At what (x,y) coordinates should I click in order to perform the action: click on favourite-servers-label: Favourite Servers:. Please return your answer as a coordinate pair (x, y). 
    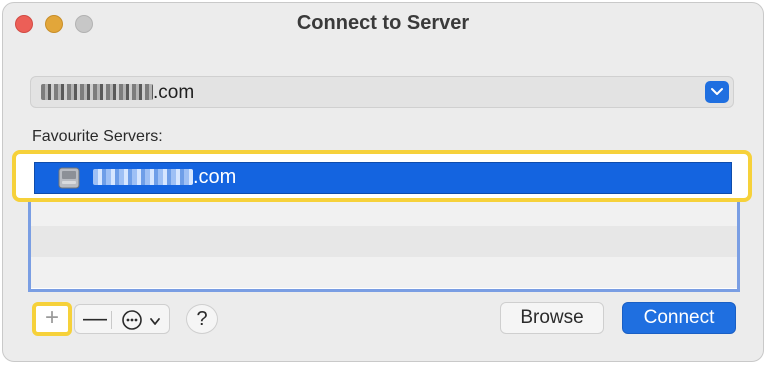
    Looking at the image, I should click on (97, 136).